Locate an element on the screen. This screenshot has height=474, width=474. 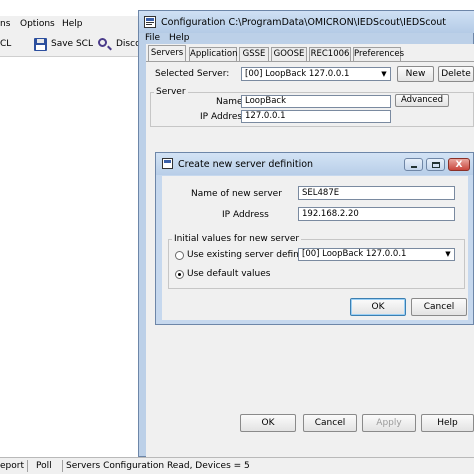
ok-button: OK is located at coordinates (268, 423).